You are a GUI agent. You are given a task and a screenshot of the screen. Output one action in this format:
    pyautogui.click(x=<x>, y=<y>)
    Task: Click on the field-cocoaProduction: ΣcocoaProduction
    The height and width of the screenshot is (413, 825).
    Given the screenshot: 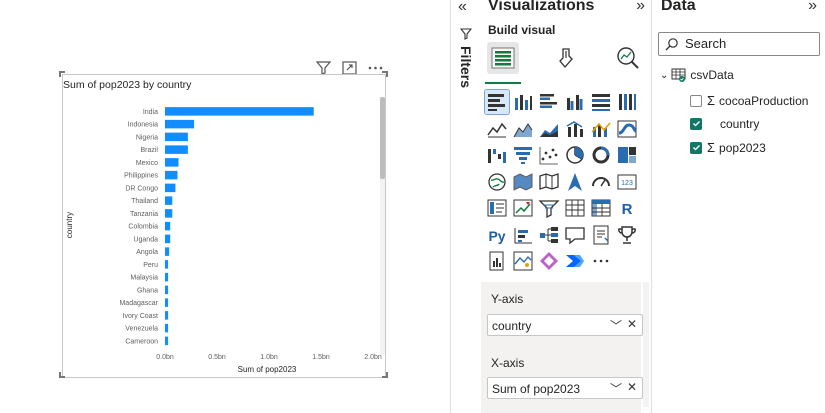 What is the action you would take?
    pyautogui.click(x=749, y=100)
    